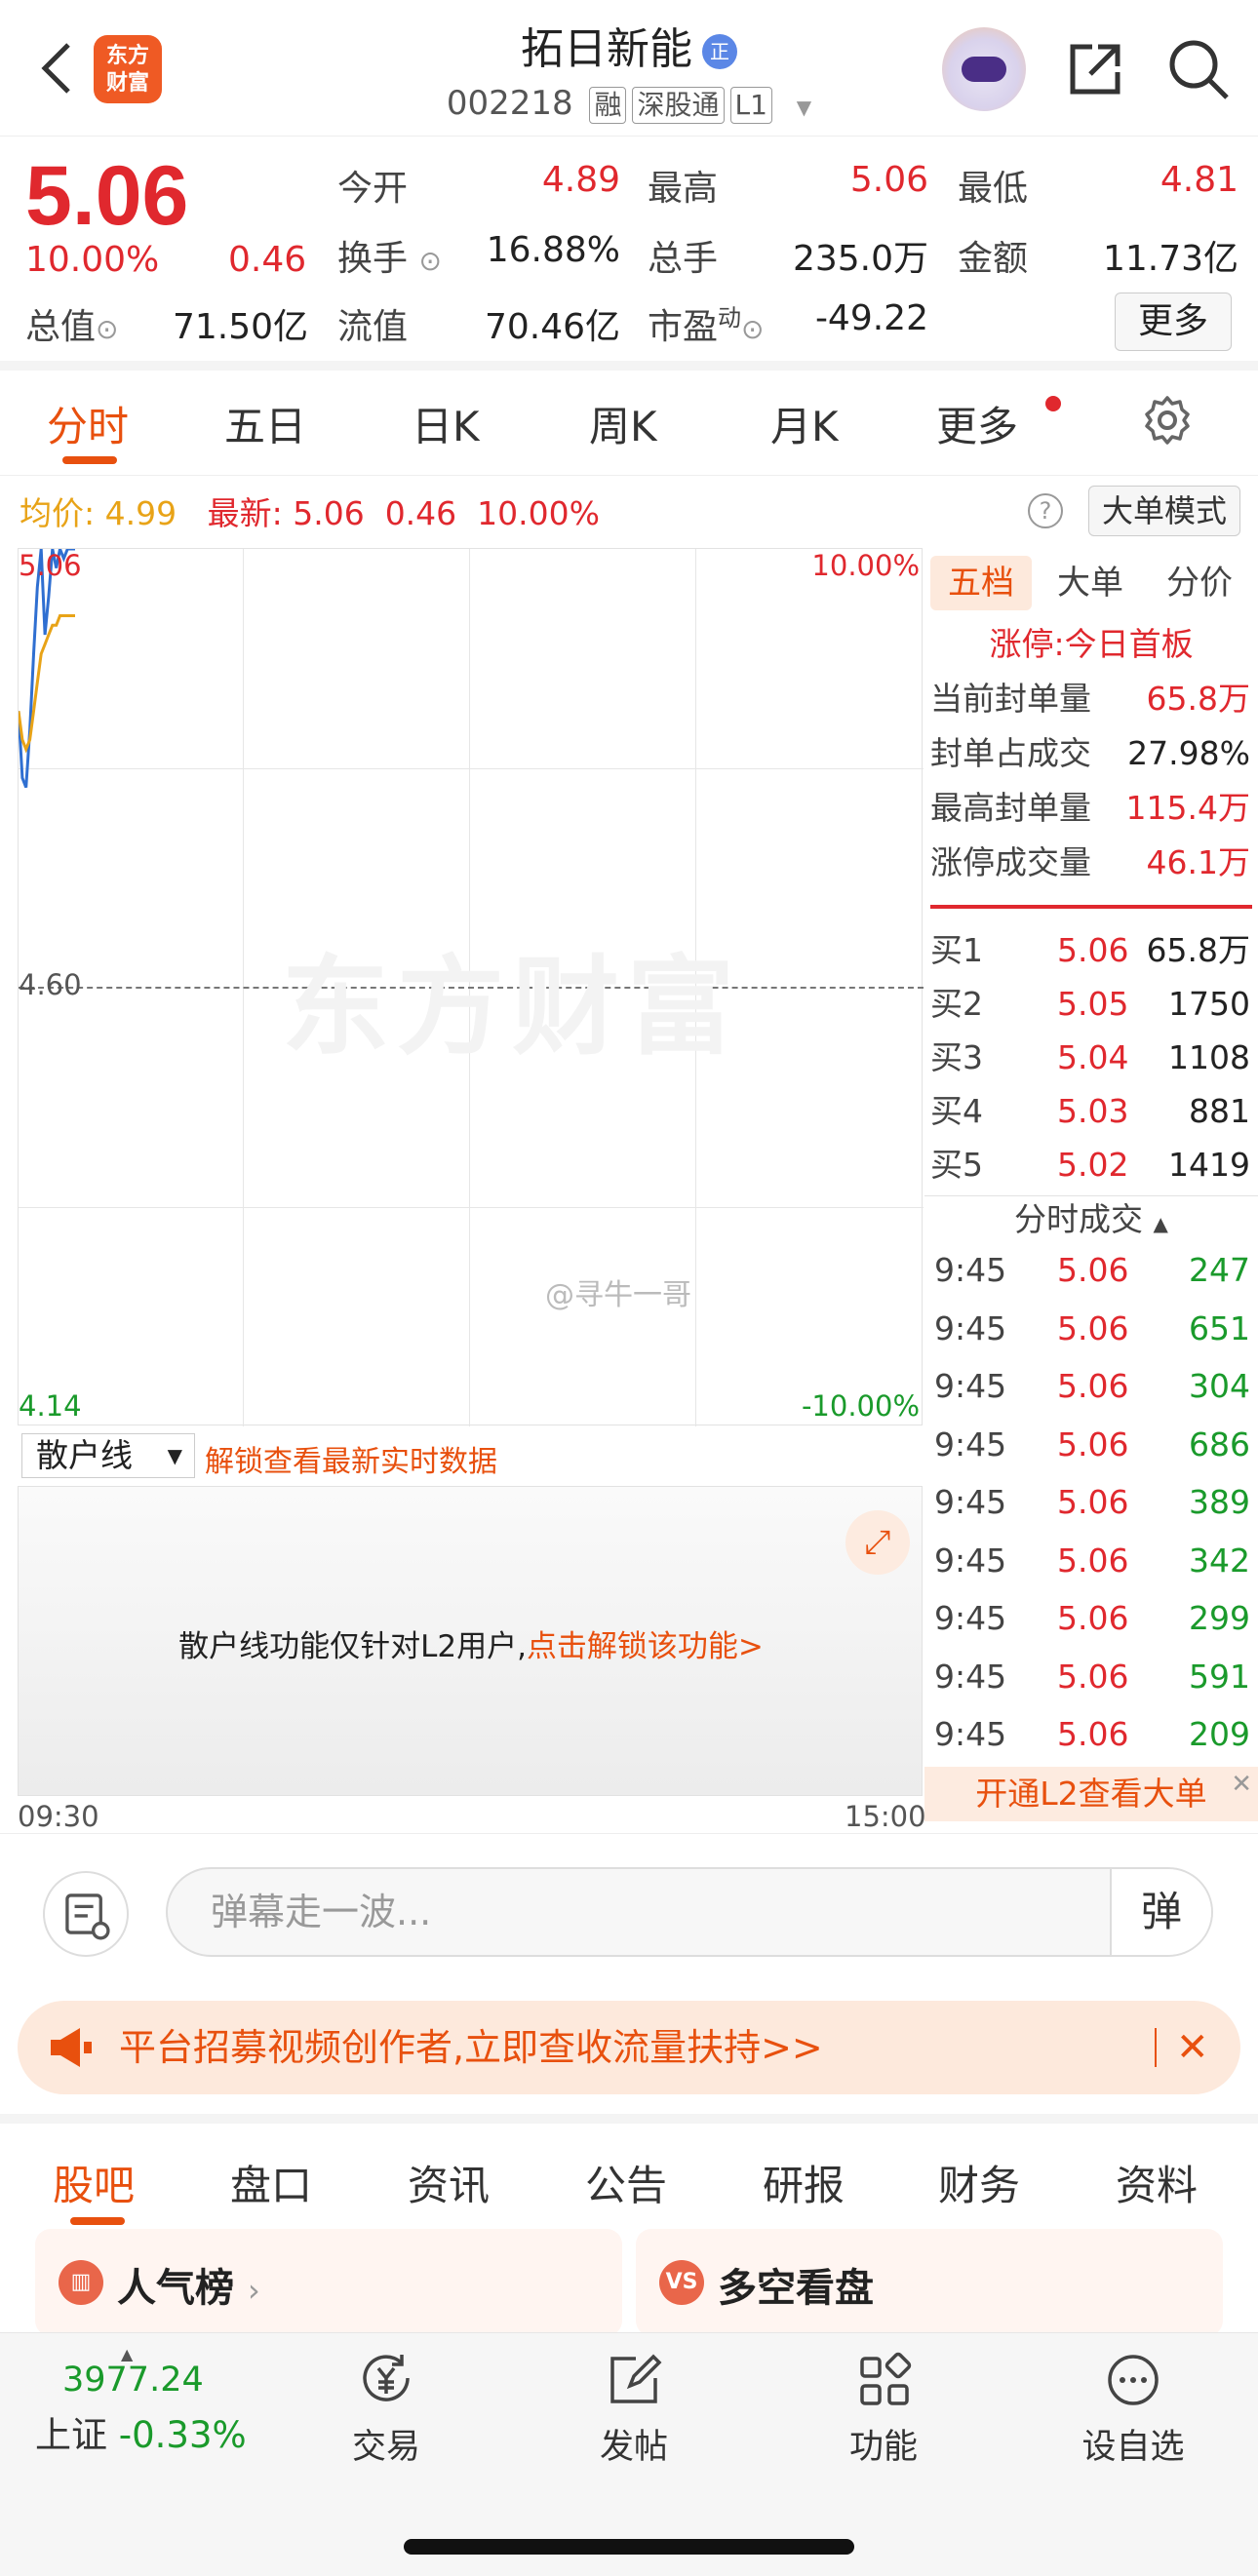  I want to click on stat-value: 115.4万, so click(1188, 808).